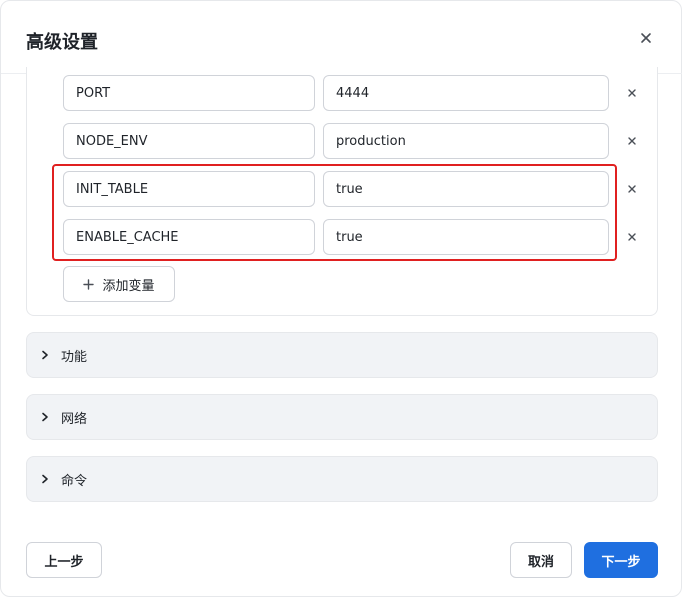  What do you see at coordinates (342, 417) in the screenshot?
I see `section-network-toggle: 网络` at bounding box center [342, 417].